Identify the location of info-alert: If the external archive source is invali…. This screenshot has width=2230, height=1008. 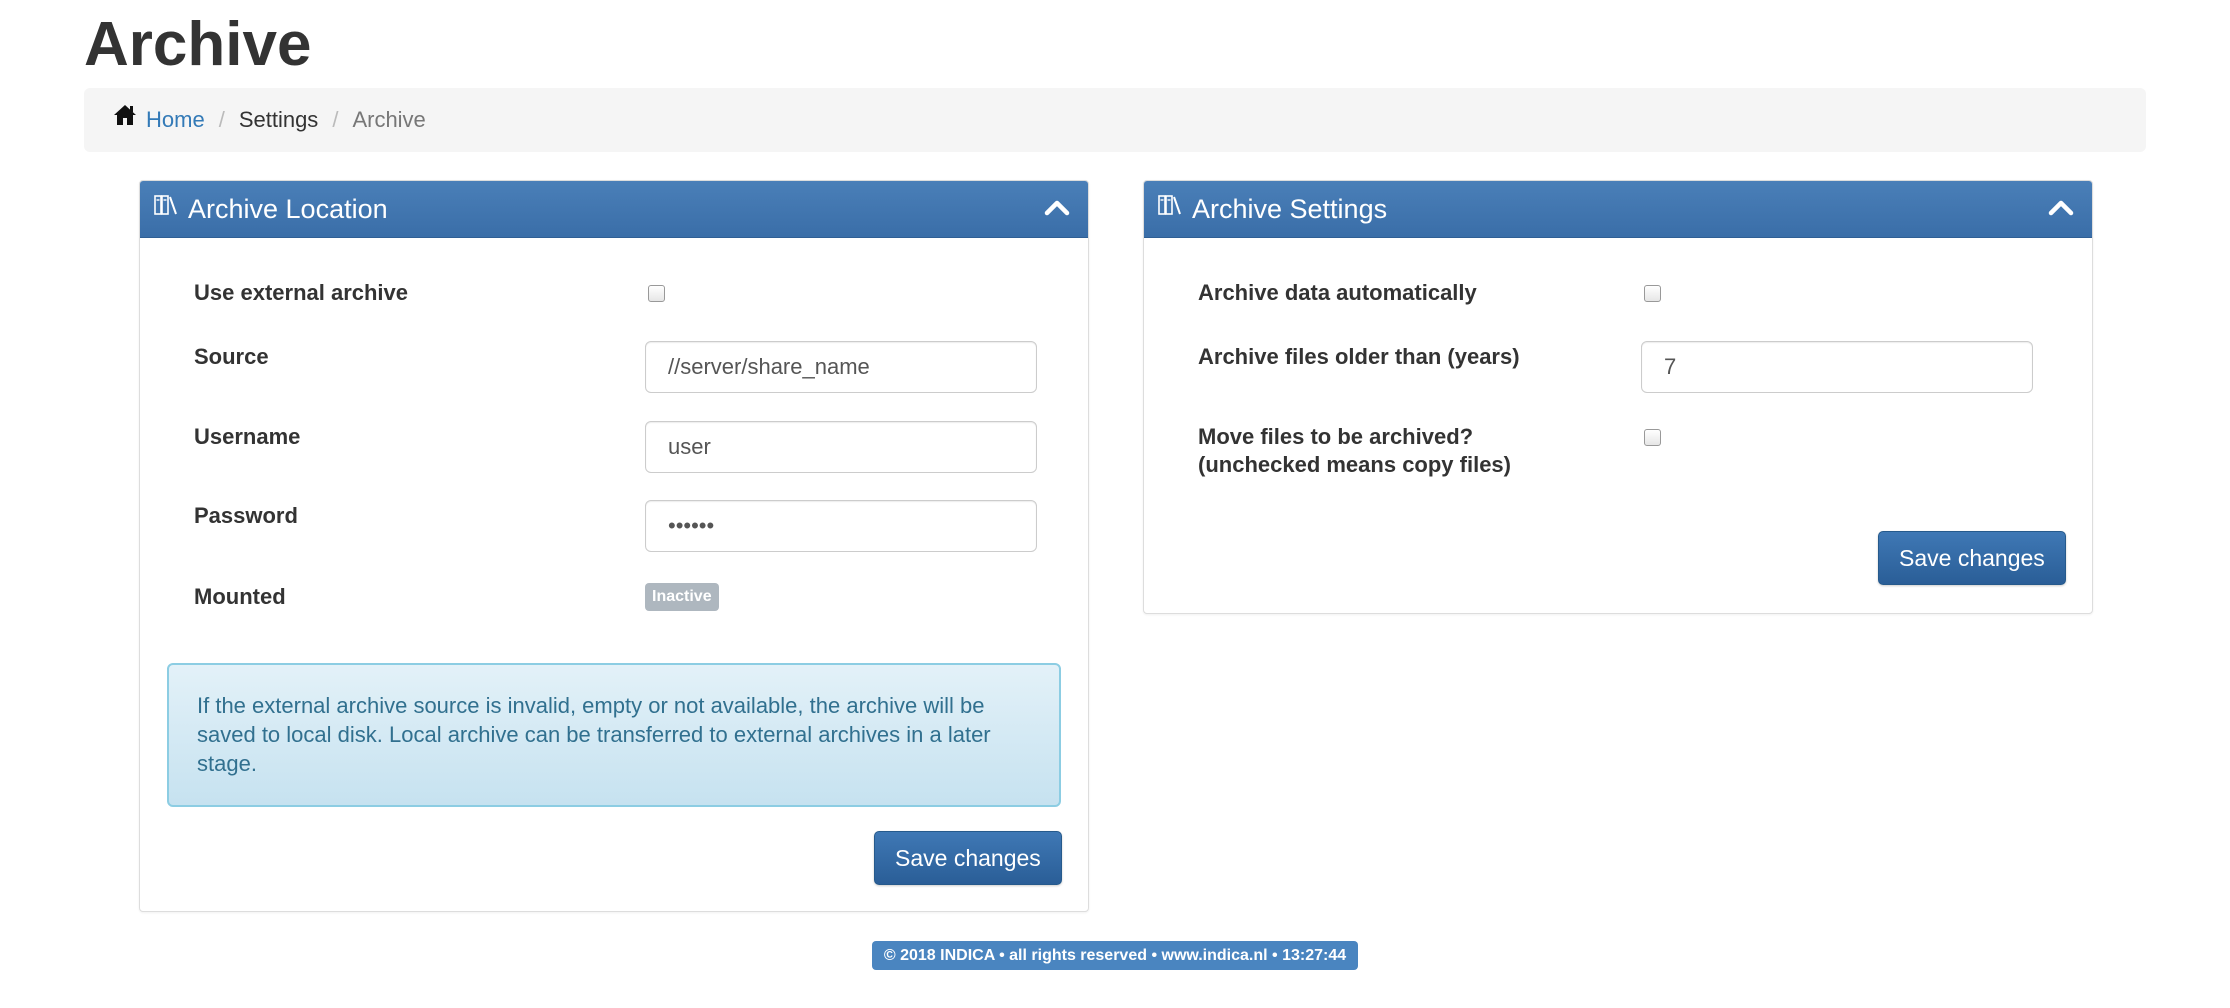
(614, 735).